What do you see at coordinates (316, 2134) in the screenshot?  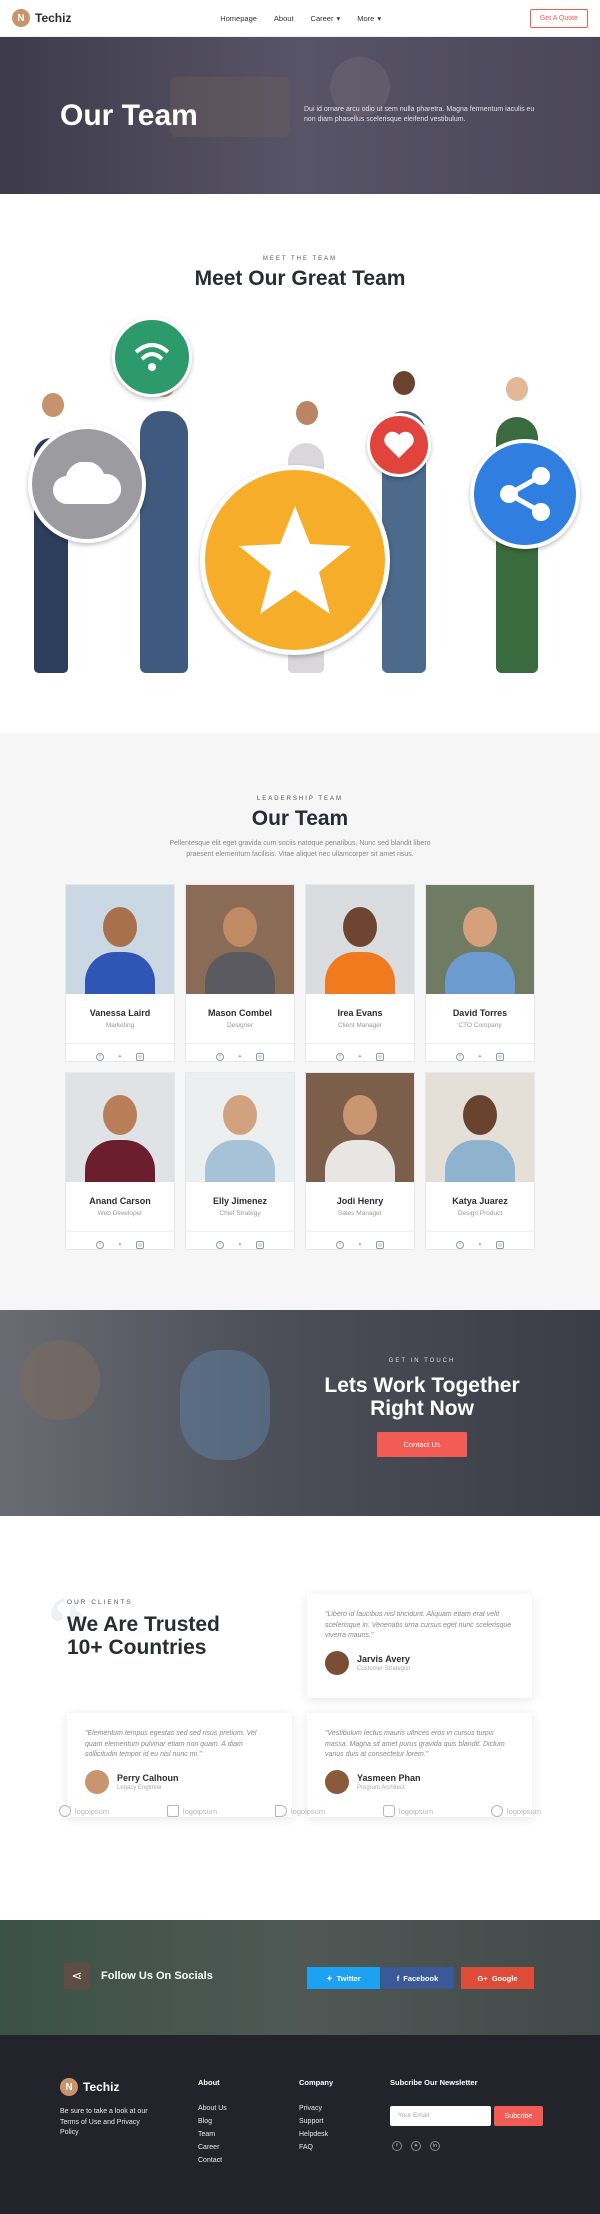 I see `footer-link-helpdesk: Helpdesk` at bounding box center [316, 2134].